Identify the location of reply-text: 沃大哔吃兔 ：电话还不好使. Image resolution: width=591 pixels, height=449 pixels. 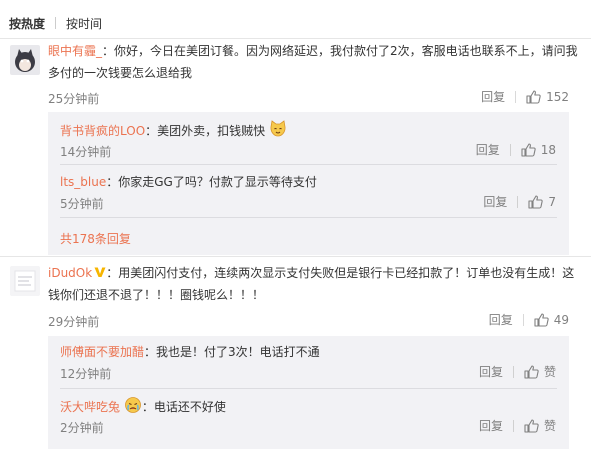
(143, 406).